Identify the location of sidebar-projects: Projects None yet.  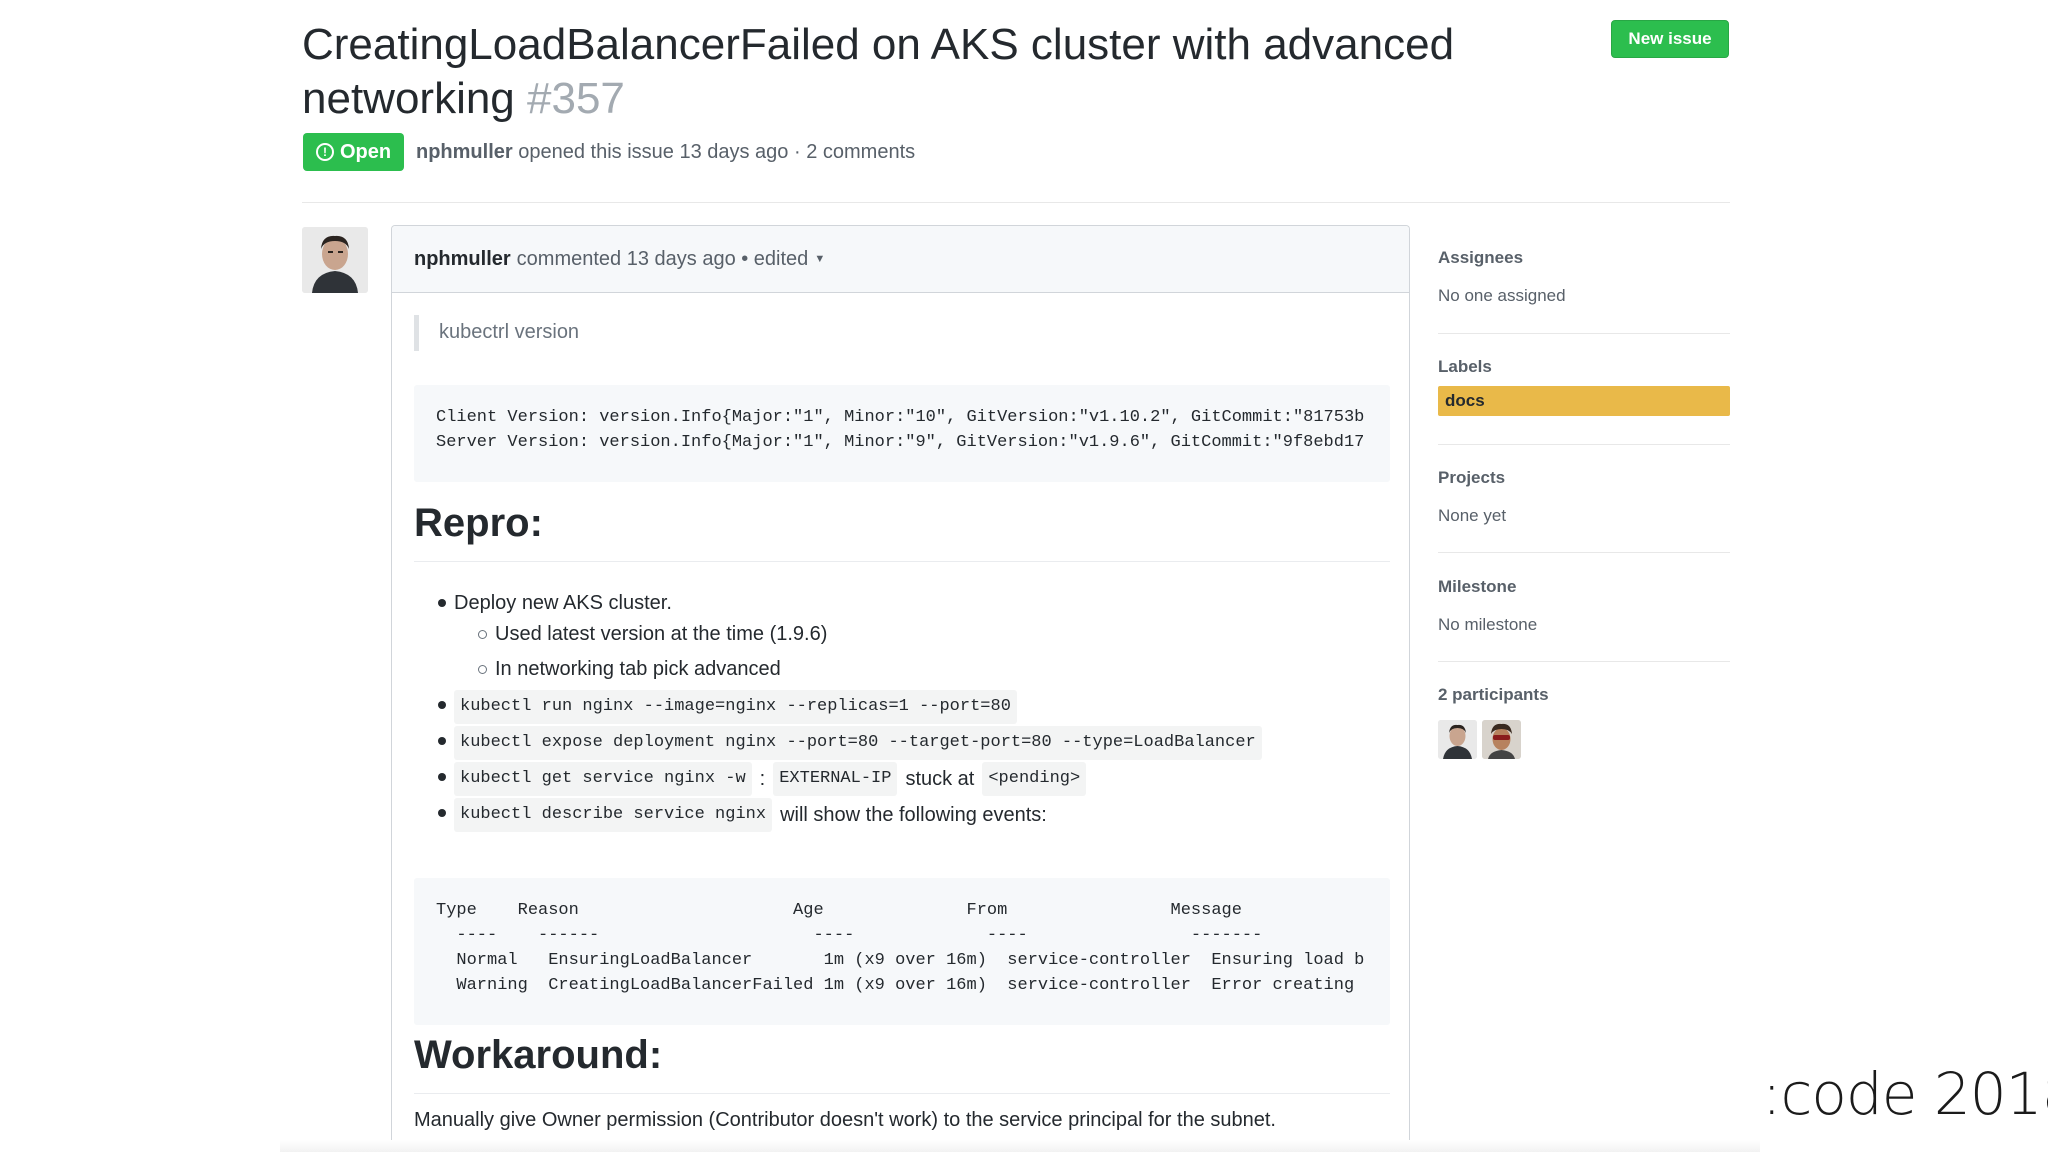
(1584, 497).